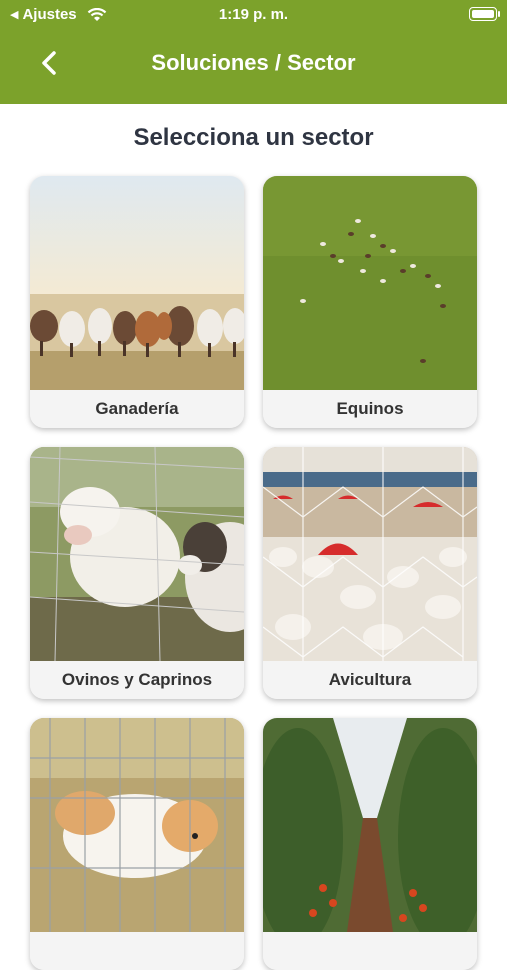 The width and height of the screenshot is (507, 970). I want to click on sector-label: Equinos, so click(370, 409).